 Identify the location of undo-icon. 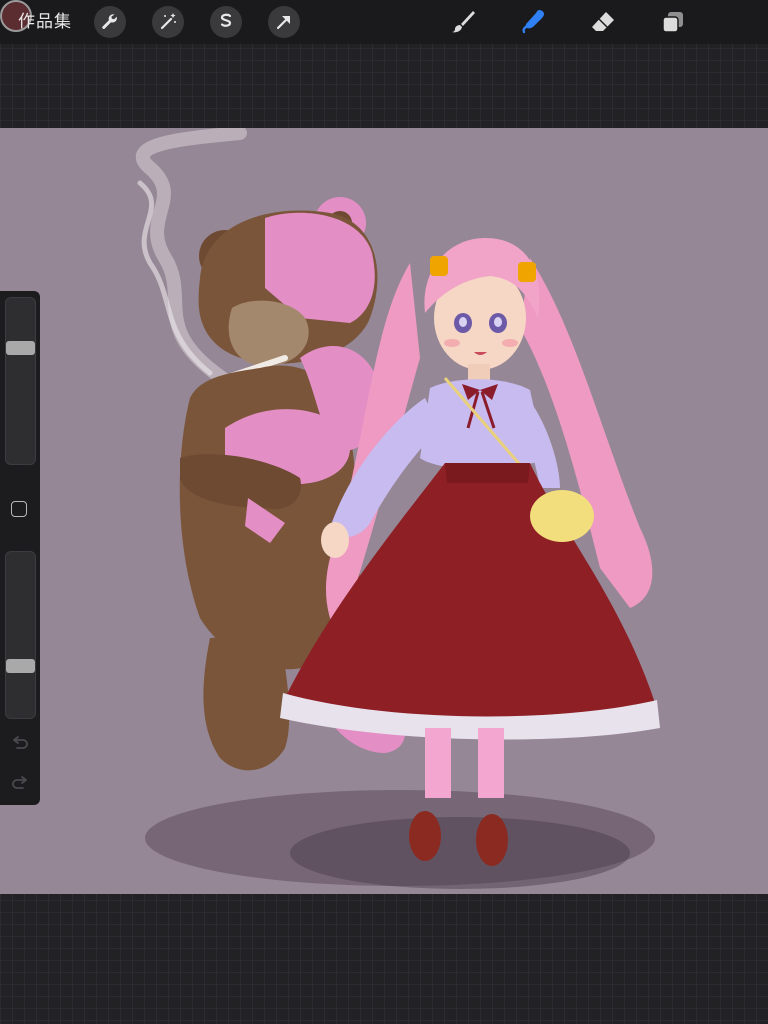
(20, 742).